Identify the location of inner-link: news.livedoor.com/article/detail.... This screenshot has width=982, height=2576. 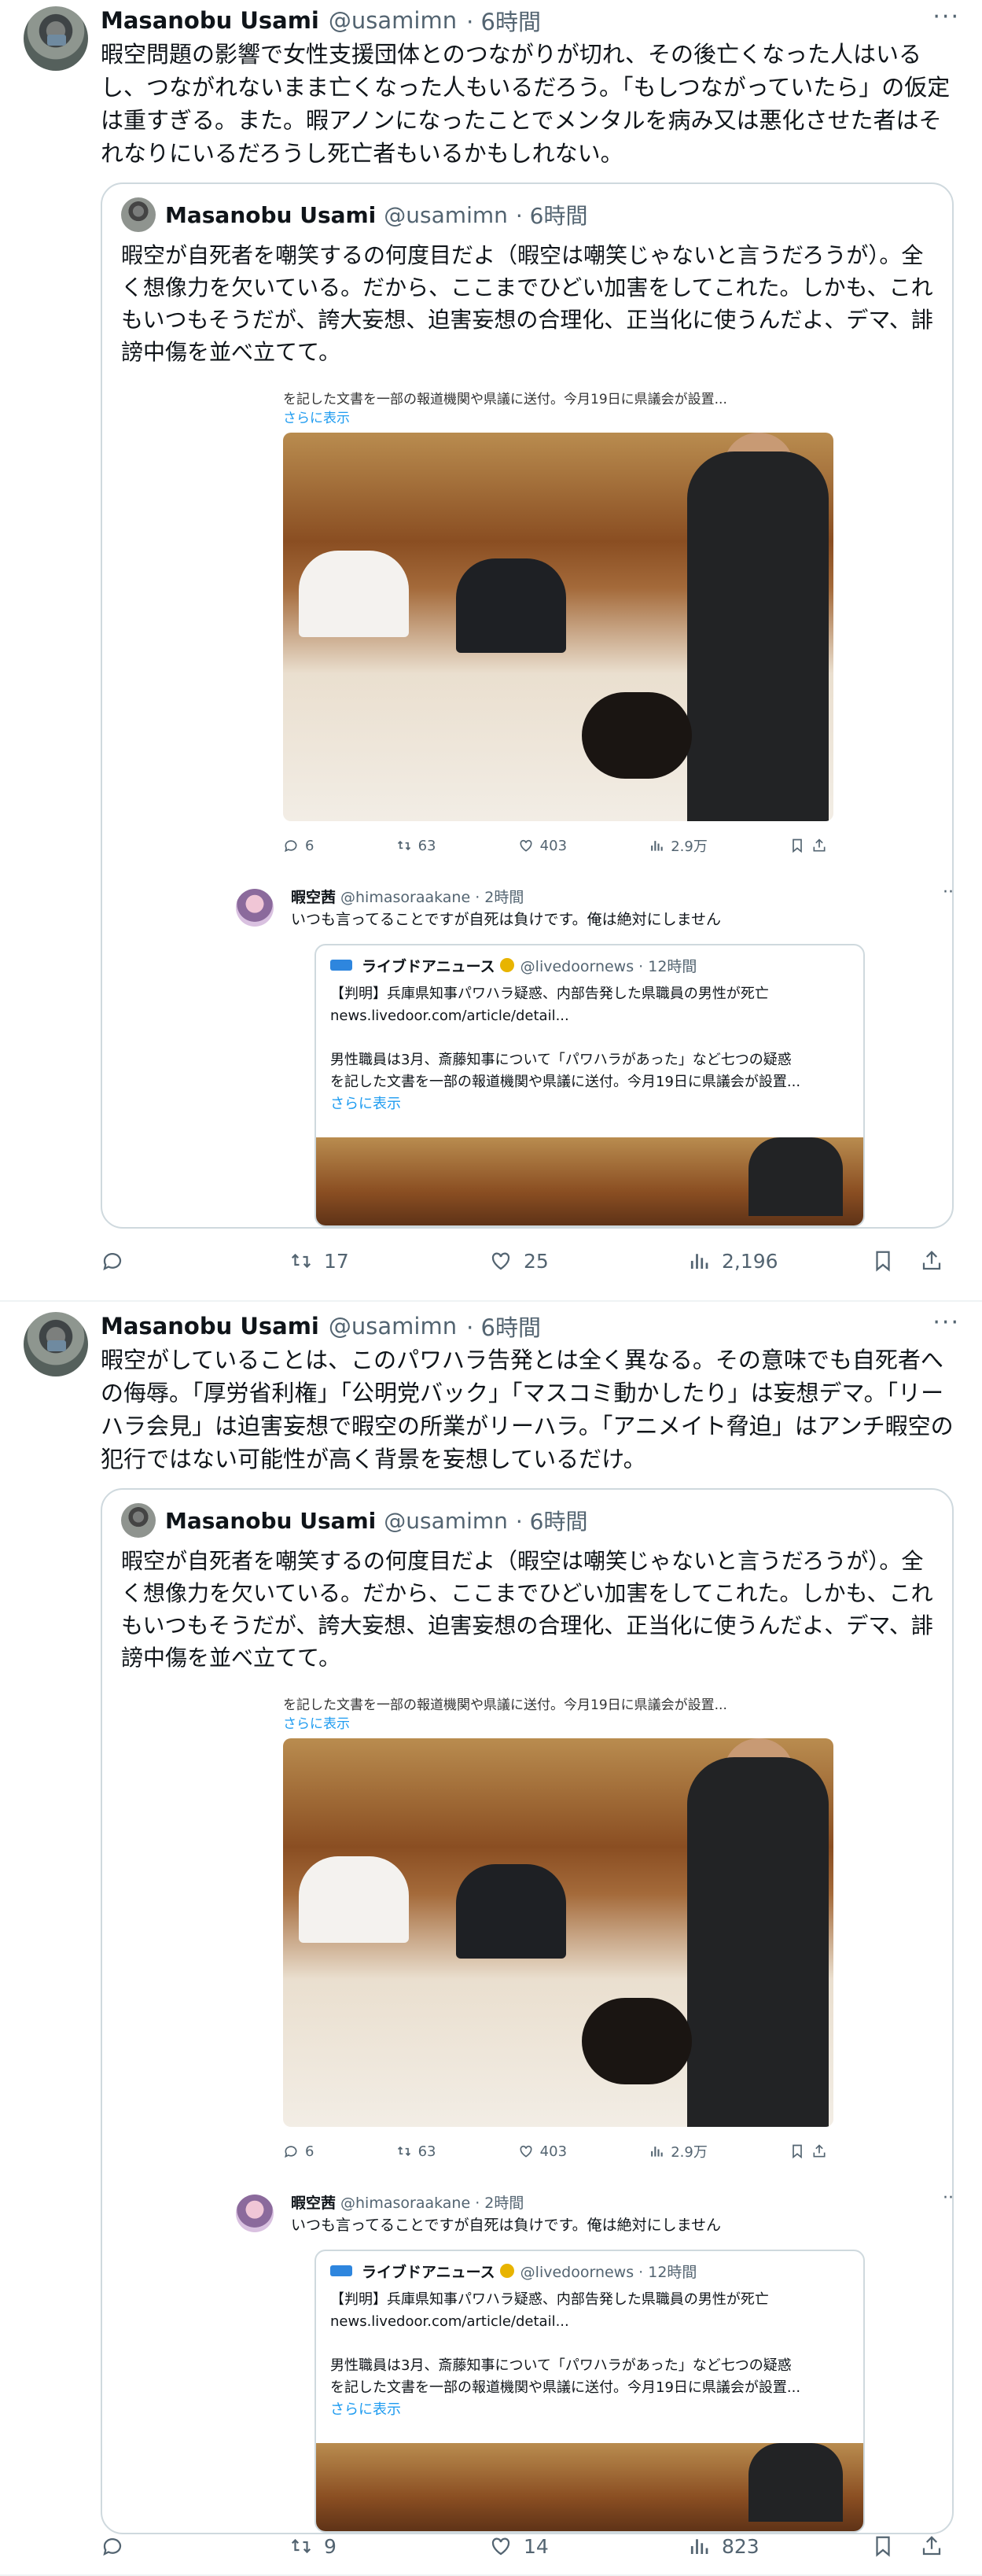
(449, 2321).